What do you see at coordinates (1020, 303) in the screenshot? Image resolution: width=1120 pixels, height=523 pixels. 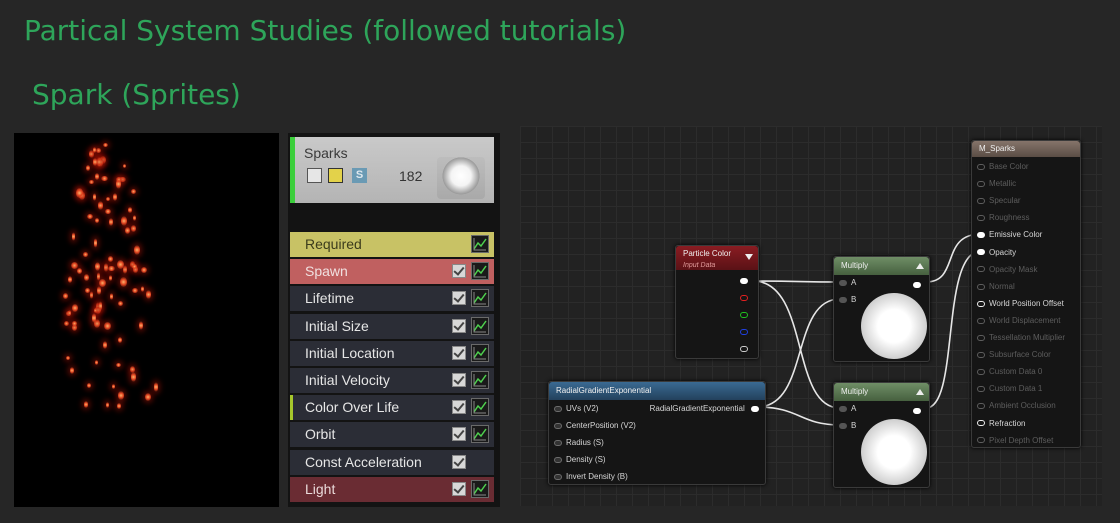 I see `result-pin-world-position-offset: World Position Offset` at bounding box center [1020, 303].